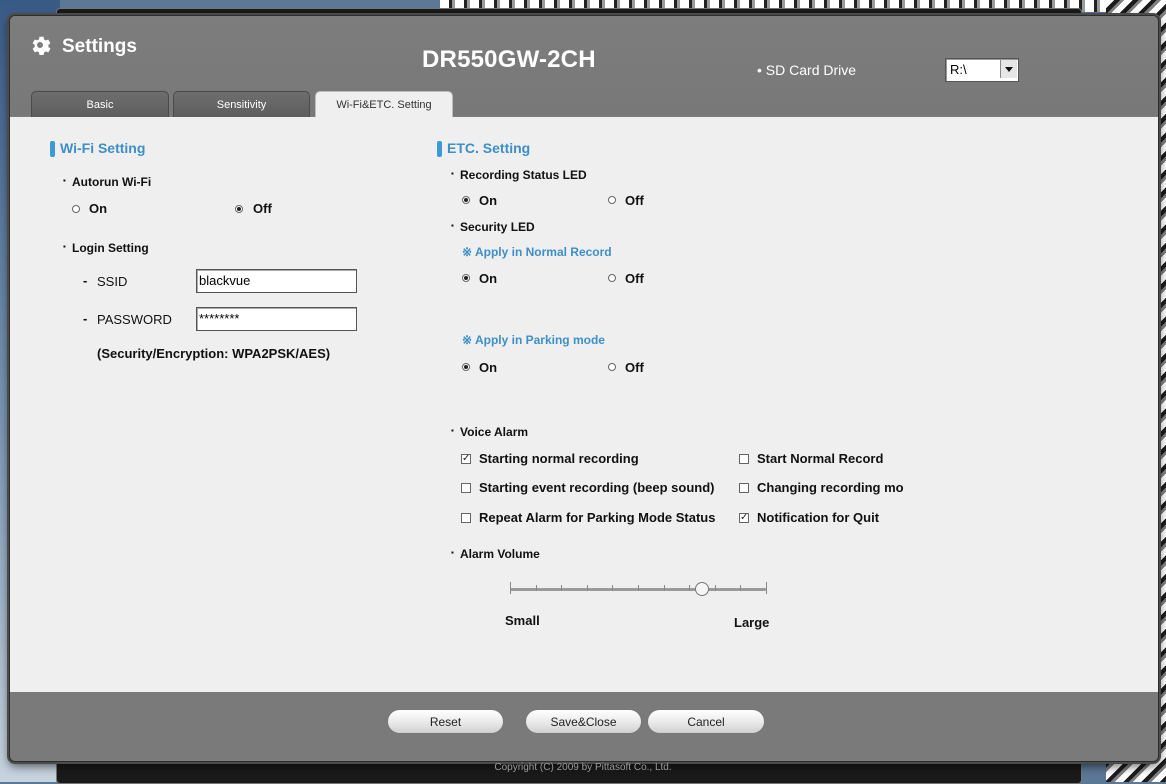 The image size is (1166, 784). Describe the element at coordinates (445, 721) in the screenshot. I see `reset-button: Reset` at that location.